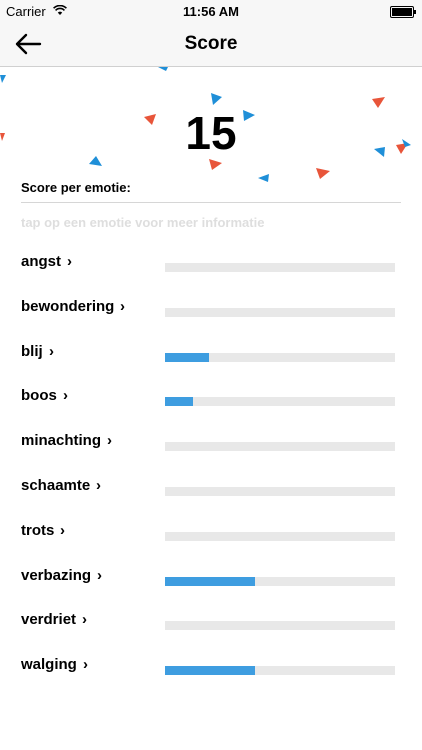 This screenshot has height=750, width=422. I want to click on emotion-label: bewondering, so click(68, 306).